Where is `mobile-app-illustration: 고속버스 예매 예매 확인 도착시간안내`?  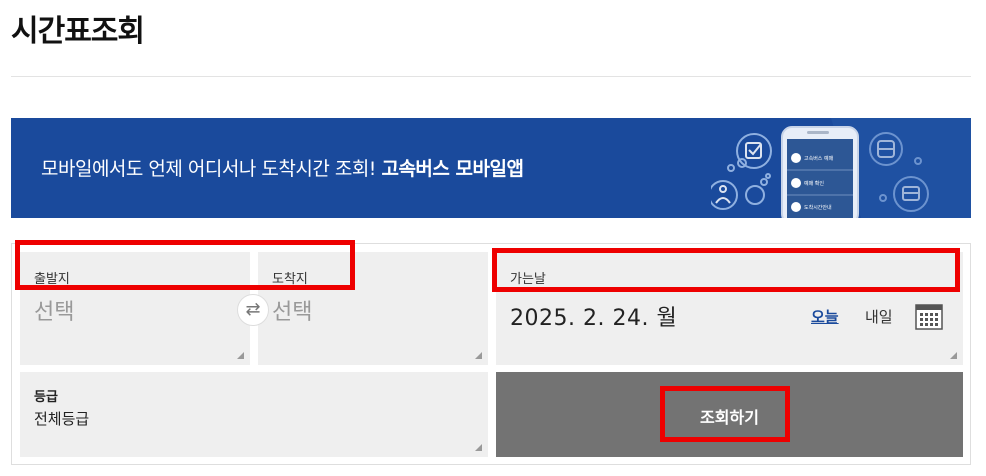 mobile-app-illustration: 고속버스 예매 예매 확인 도착시간안내 is located at coordinates (841, 168).